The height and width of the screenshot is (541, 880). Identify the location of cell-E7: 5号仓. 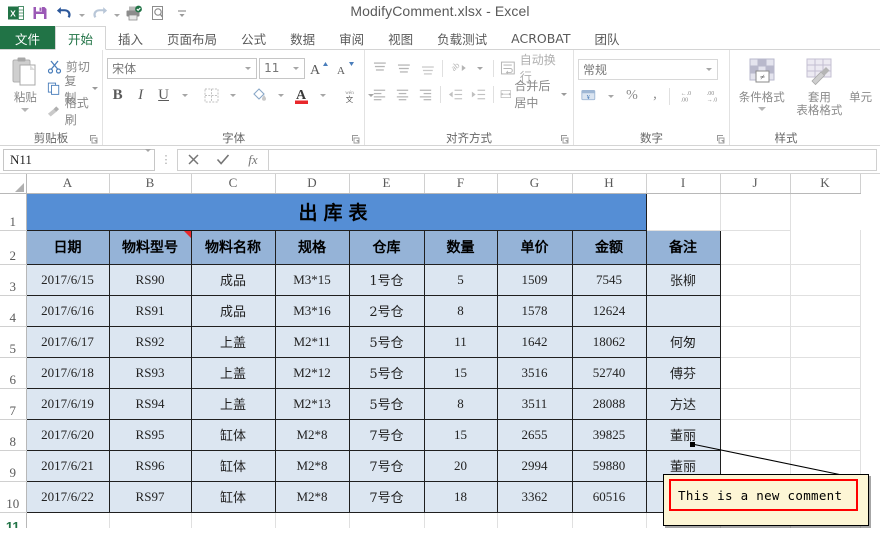
(386, 403).